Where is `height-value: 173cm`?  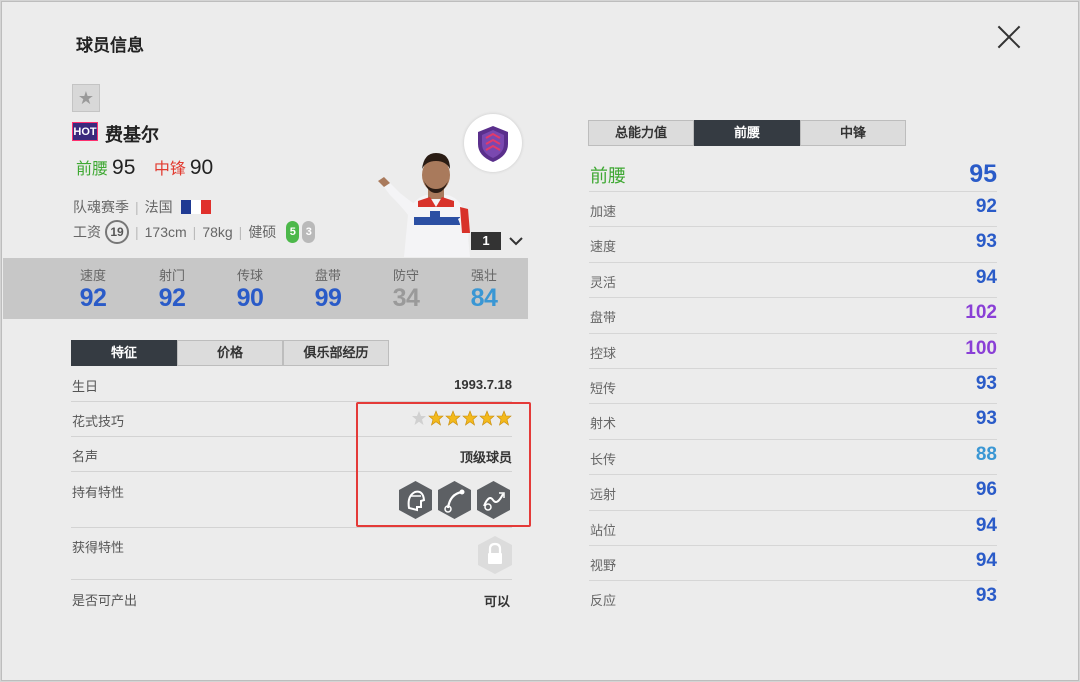 height-value: 173cm is located at coordinates (165, 232).